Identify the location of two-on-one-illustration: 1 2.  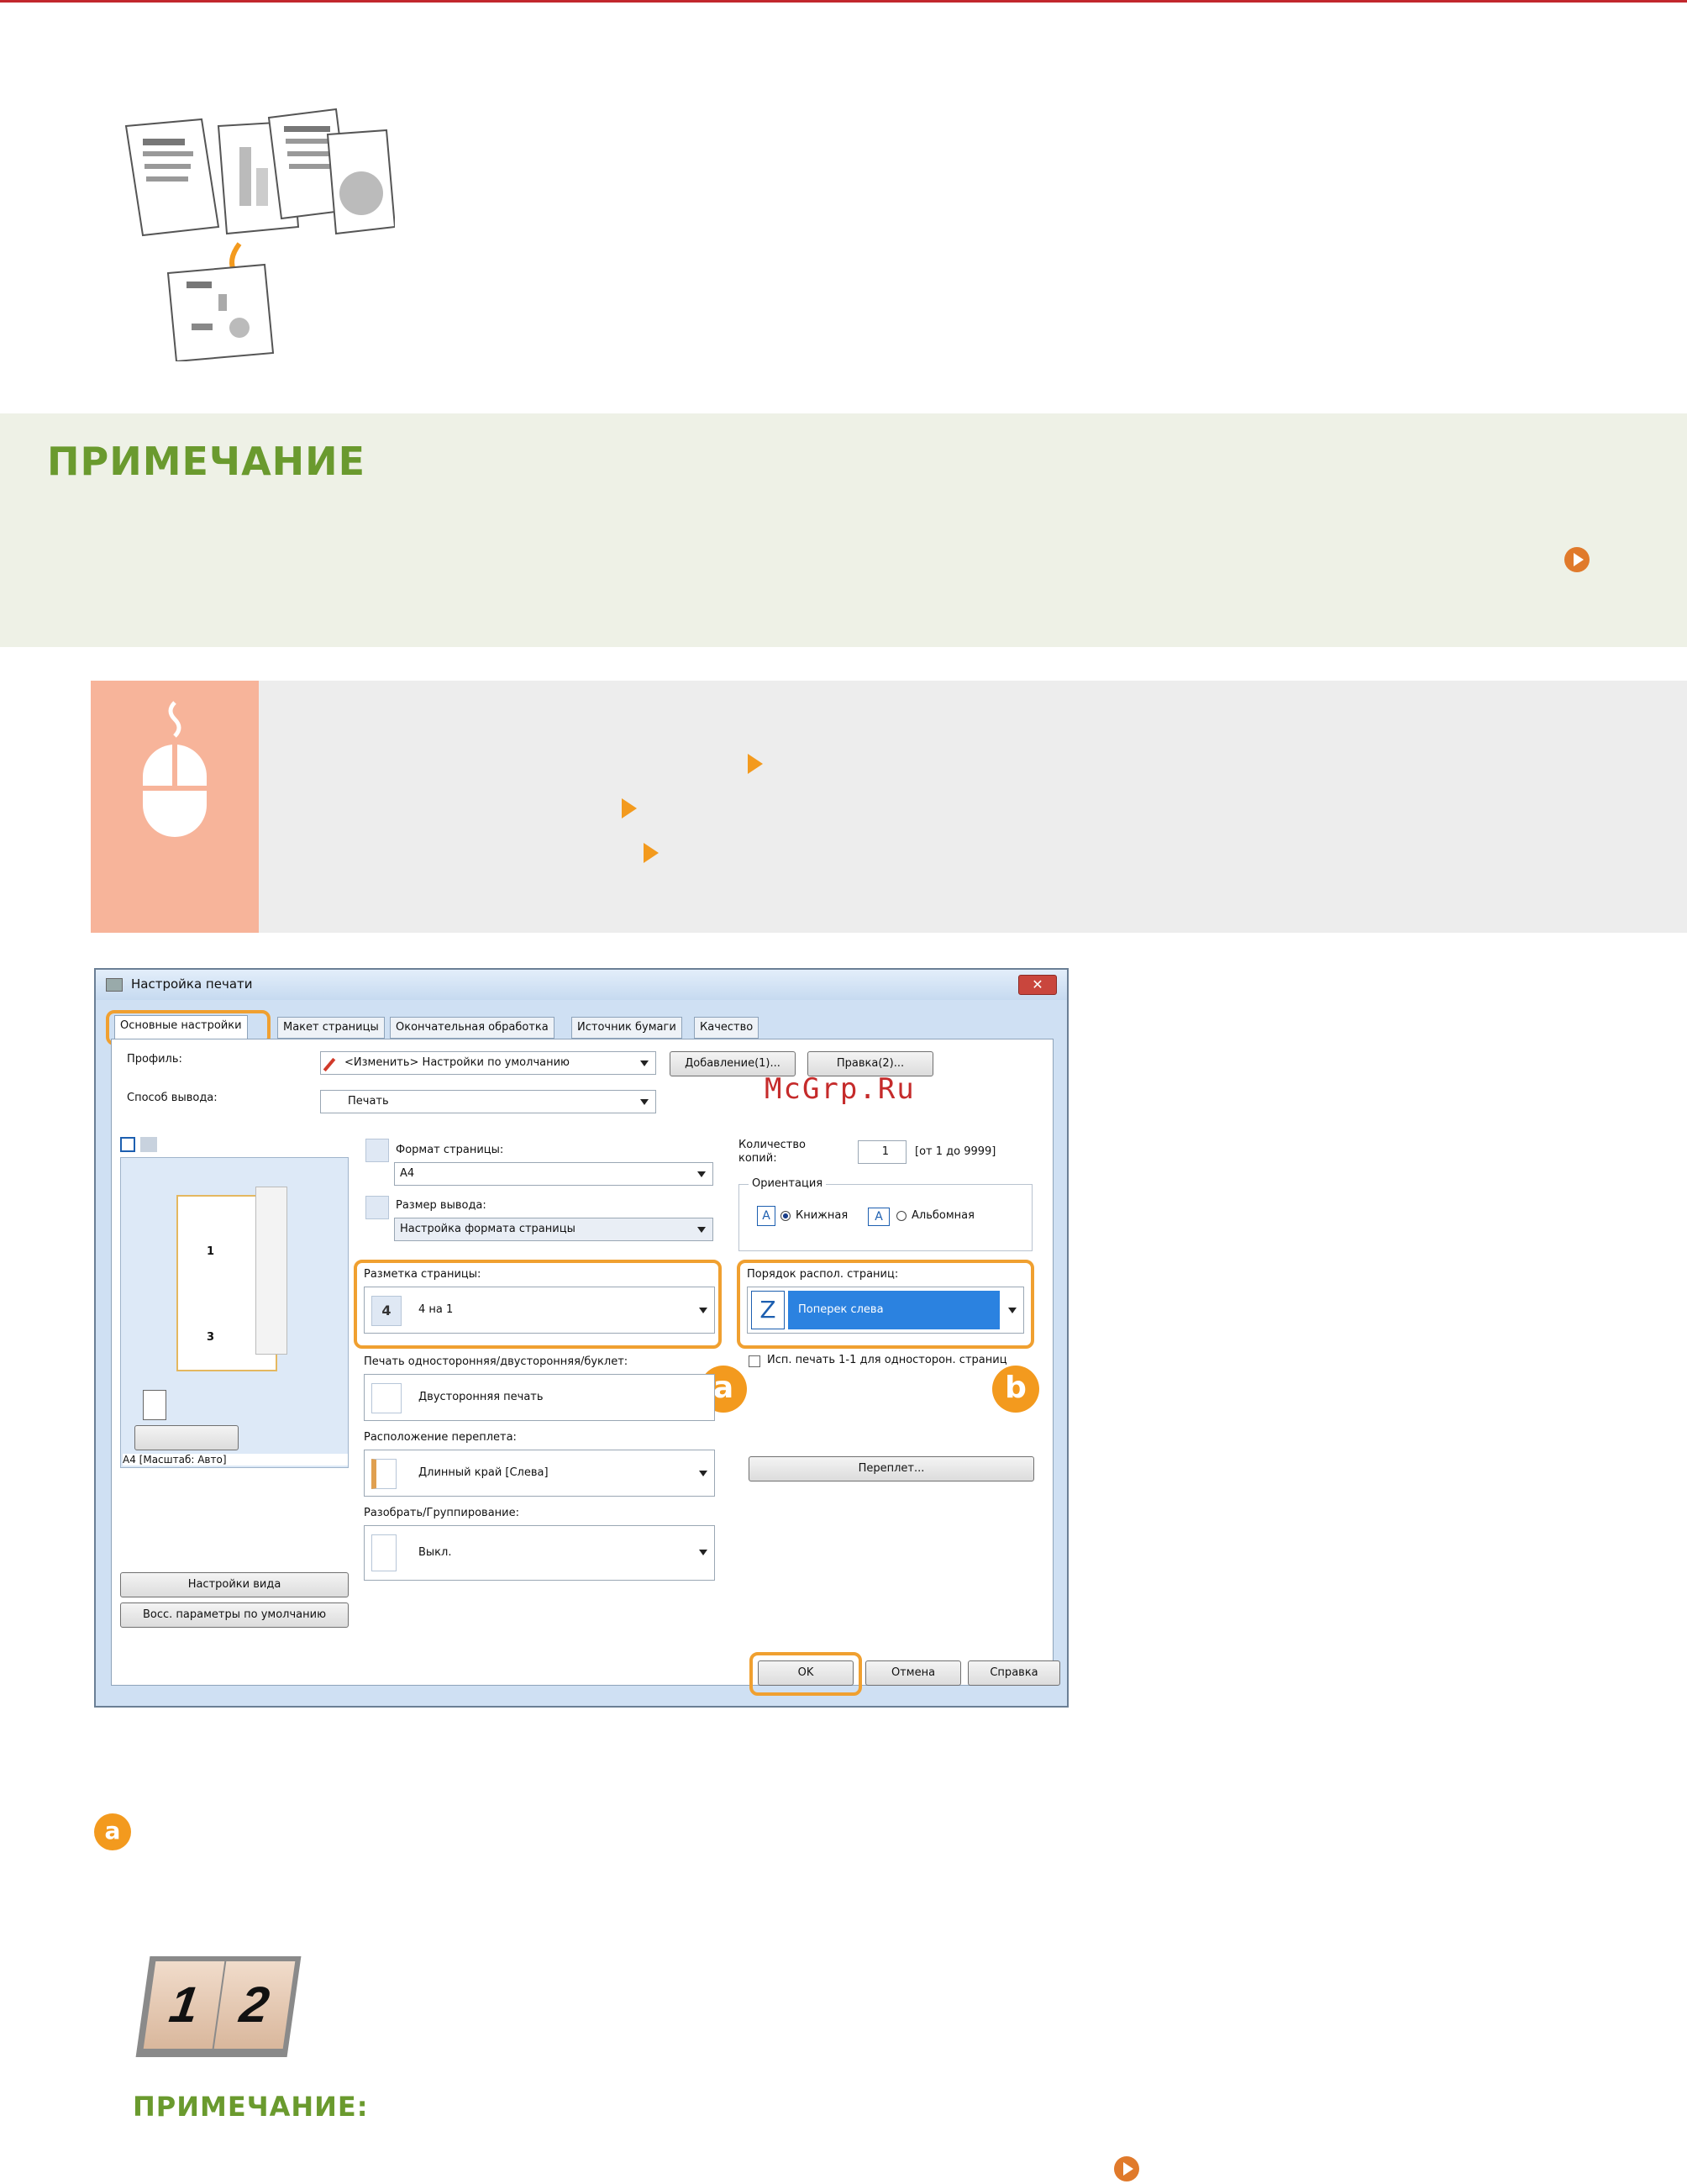
(218, 2011).